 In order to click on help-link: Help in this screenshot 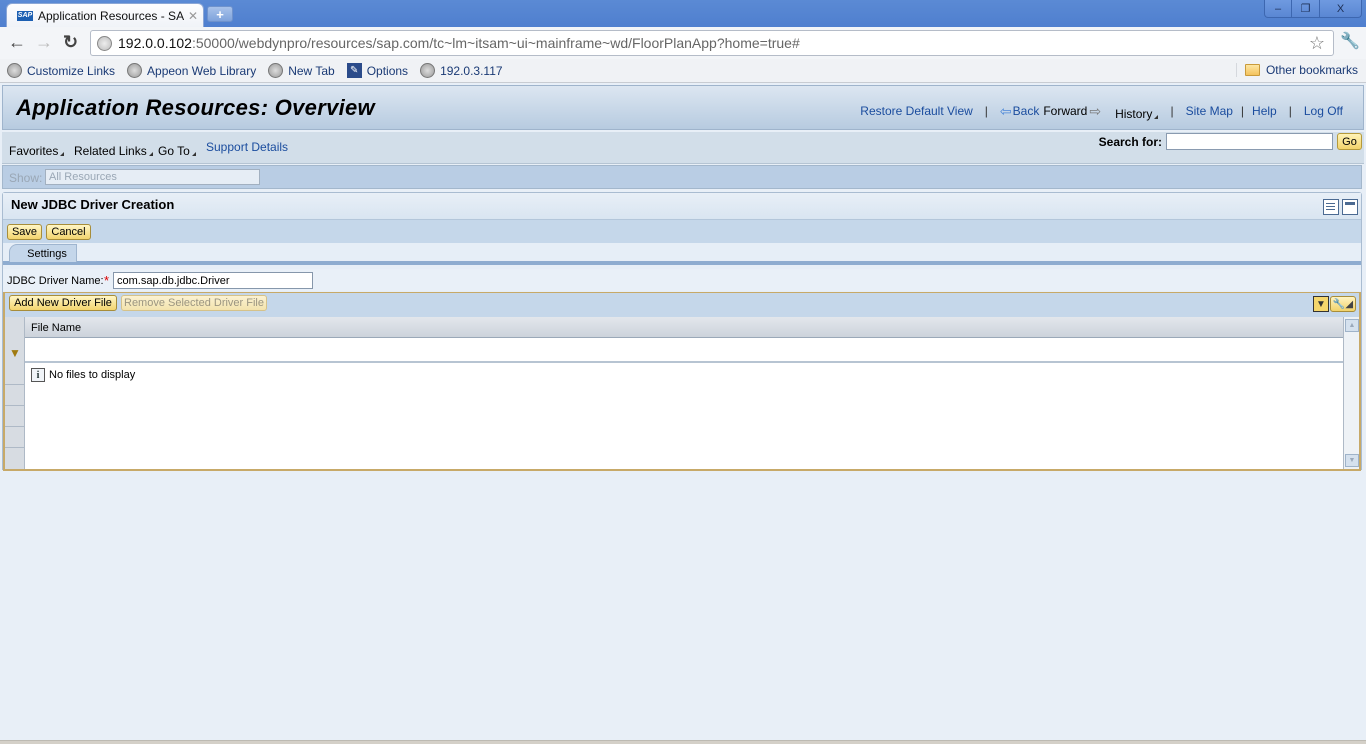, I will do `click(1264, 111)`.